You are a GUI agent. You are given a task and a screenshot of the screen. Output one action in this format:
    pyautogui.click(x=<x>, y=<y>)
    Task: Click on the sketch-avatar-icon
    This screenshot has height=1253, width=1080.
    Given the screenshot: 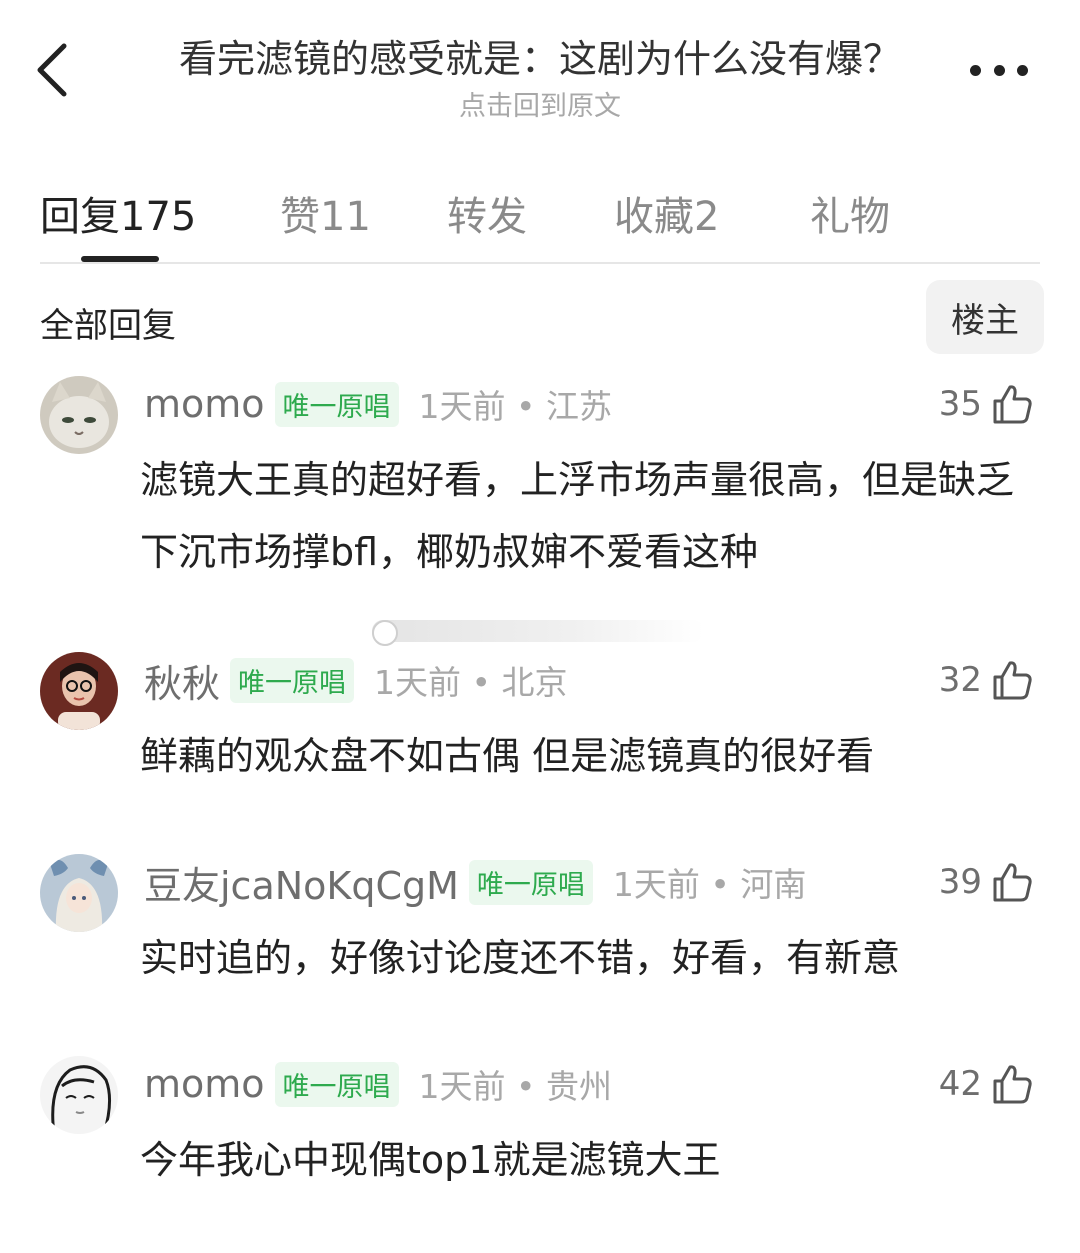 What is the action you would take?
    pyautogui.click(x=79, y=1095)
    